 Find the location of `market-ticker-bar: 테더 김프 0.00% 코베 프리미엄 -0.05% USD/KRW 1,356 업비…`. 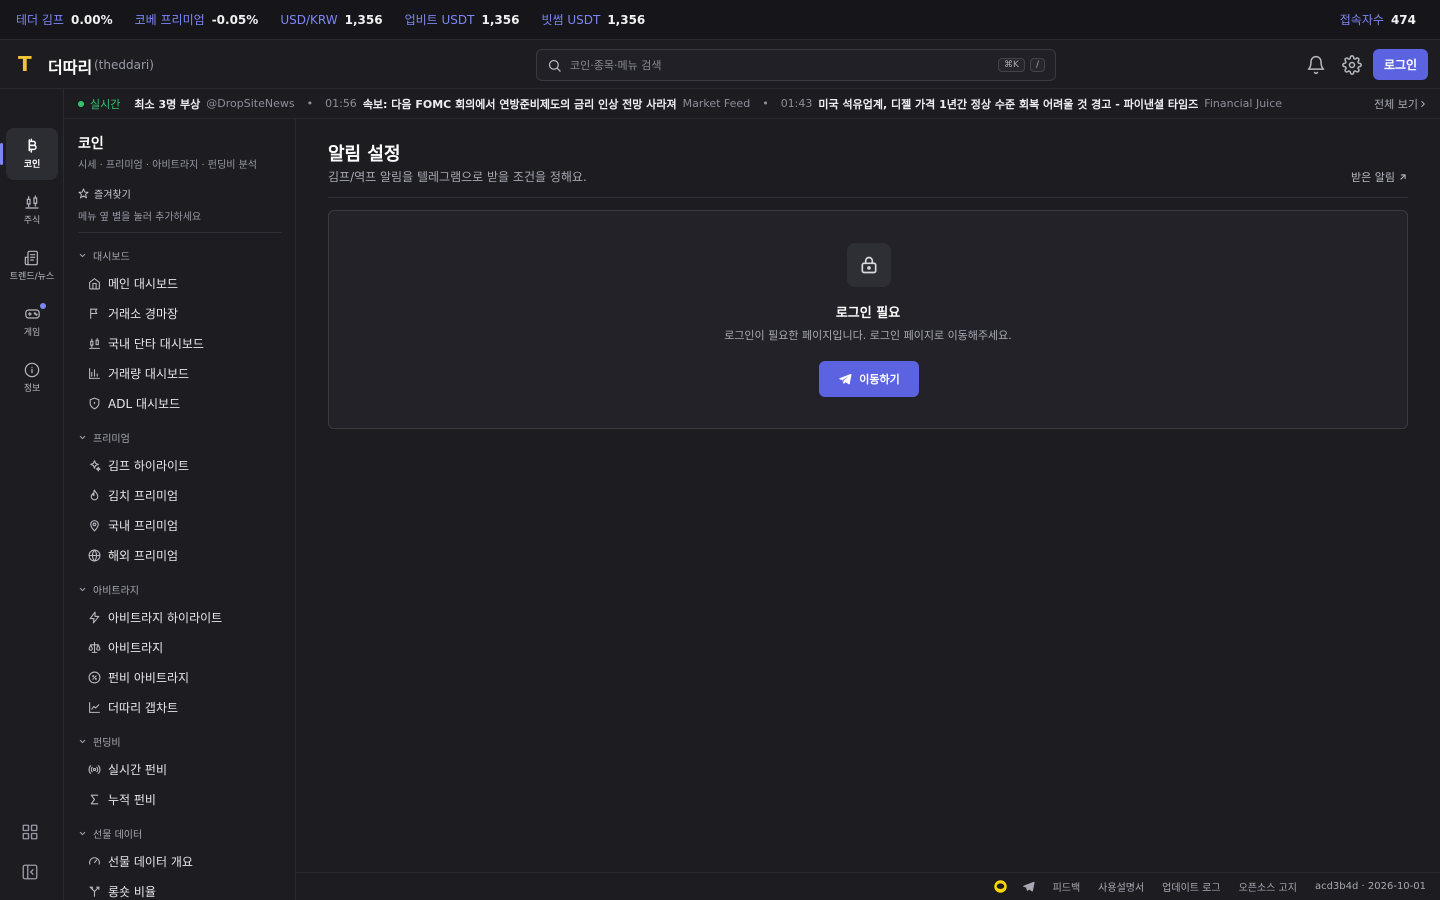

market-ticker-bar: 테더 김프 0.00% 코베 프리미엄 -0.05% USD/KRW 1,356 업비… is located at coordinates (720, 20).